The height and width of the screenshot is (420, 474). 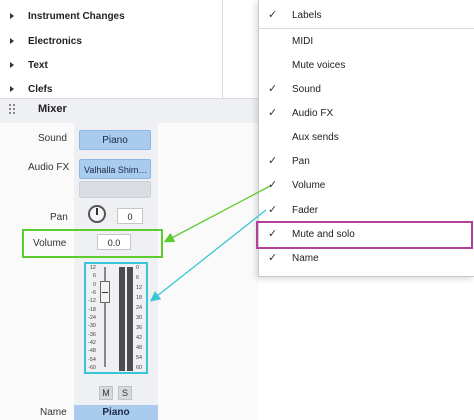 What do you see at coordinates (217, 214) in the screenshot?
I see `volume-arrow` at bounding box center [217, 214].